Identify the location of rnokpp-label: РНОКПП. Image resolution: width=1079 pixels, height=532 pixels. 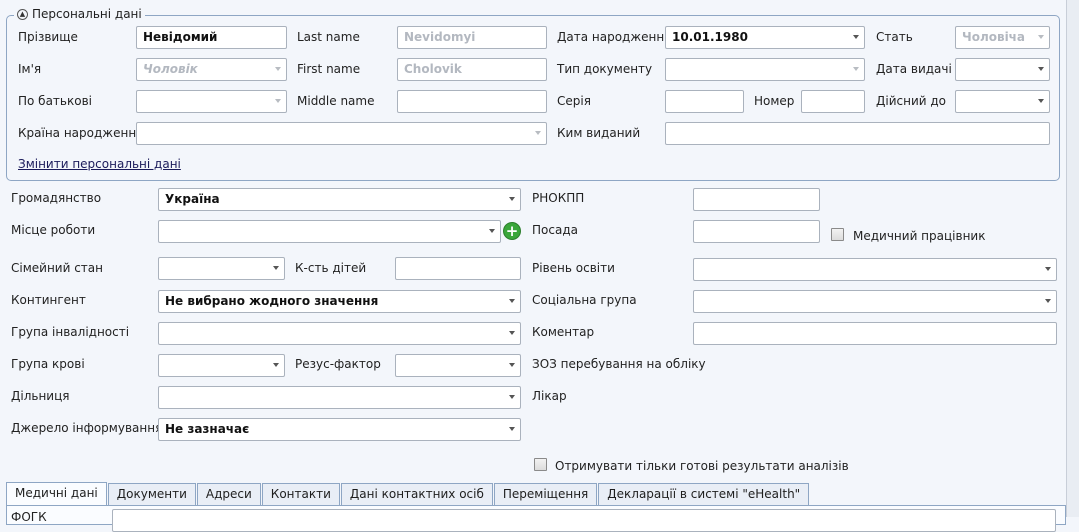
(558, 198).